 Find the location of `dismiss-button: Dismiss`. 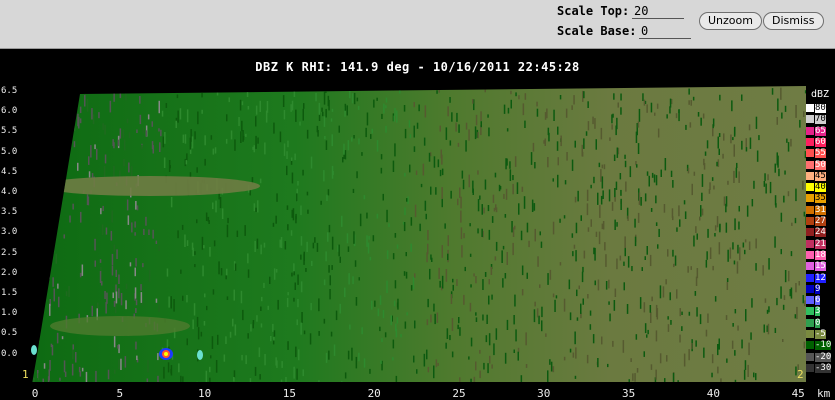

dismiss-button: Dismiss is located at coordinates (793, 21).